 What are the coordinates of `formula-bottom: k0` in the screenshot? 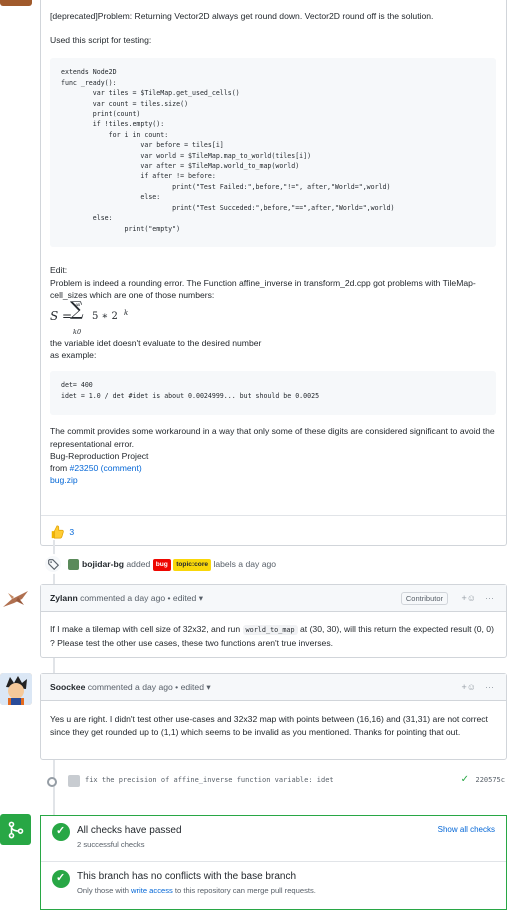 It's located at (77, 332).